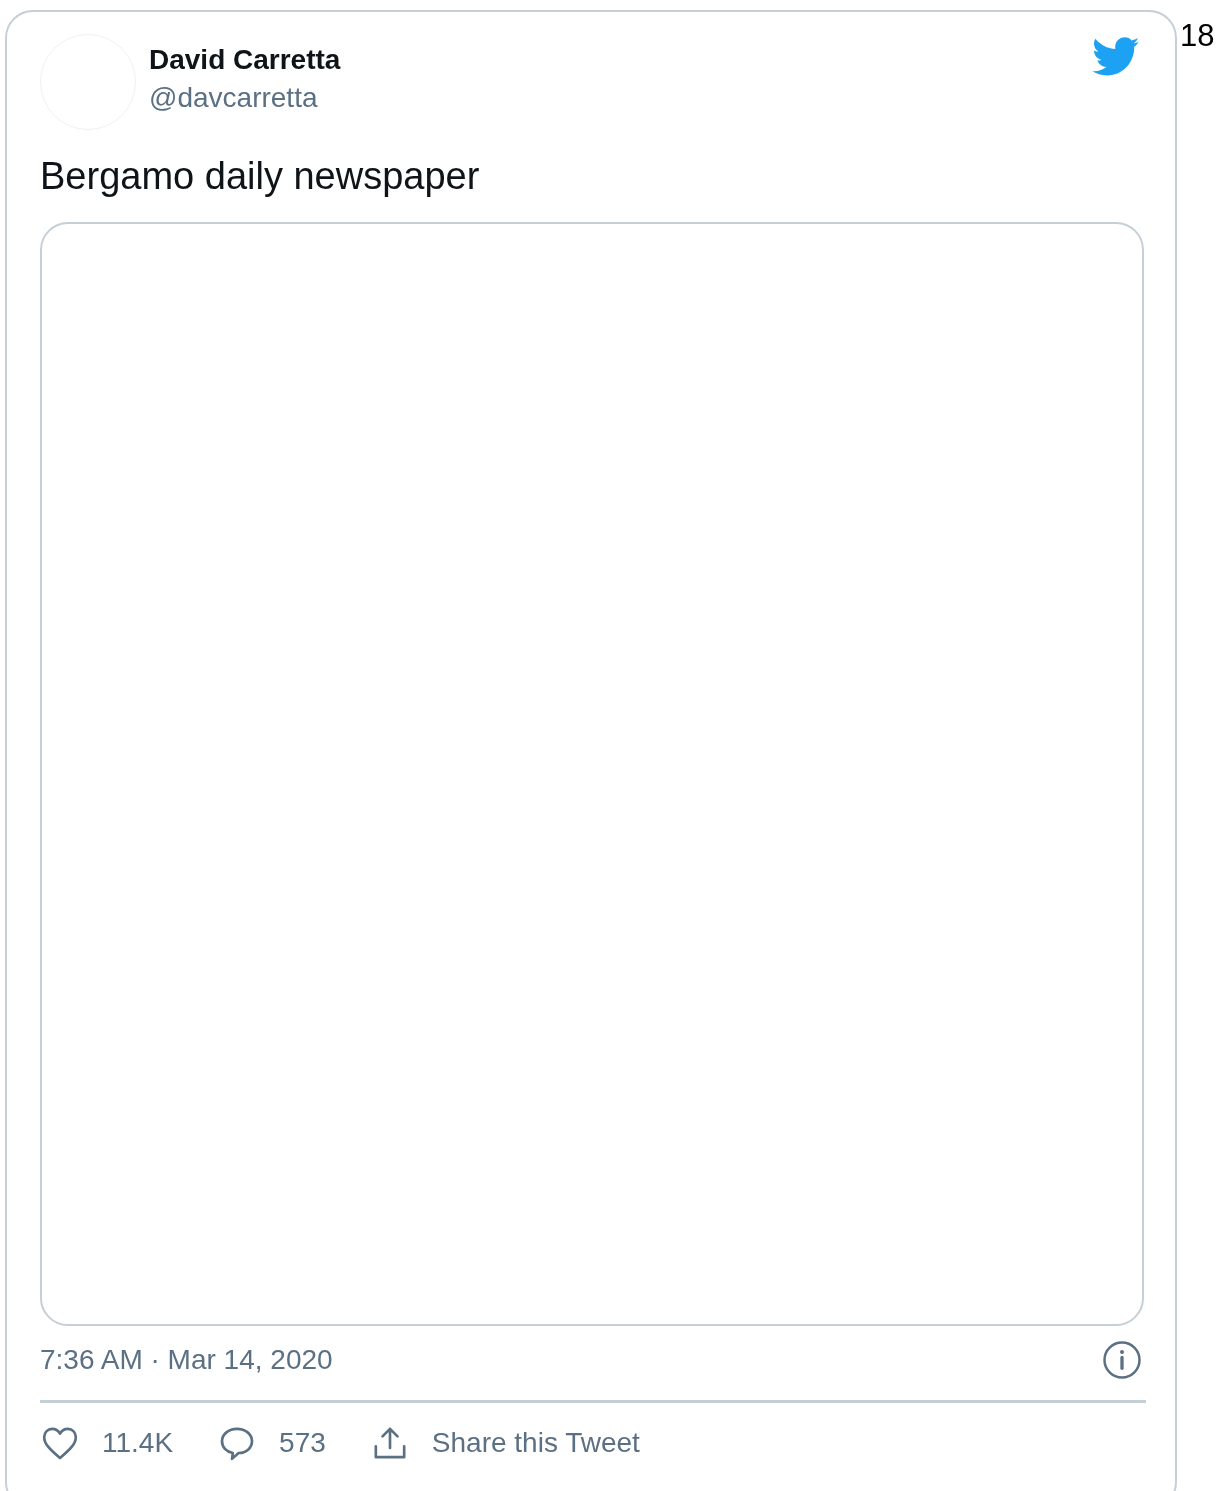  Describe the element at coordinates (504, 1443) in the screenshot. I see `share-button: Share this Tweet` at that location.